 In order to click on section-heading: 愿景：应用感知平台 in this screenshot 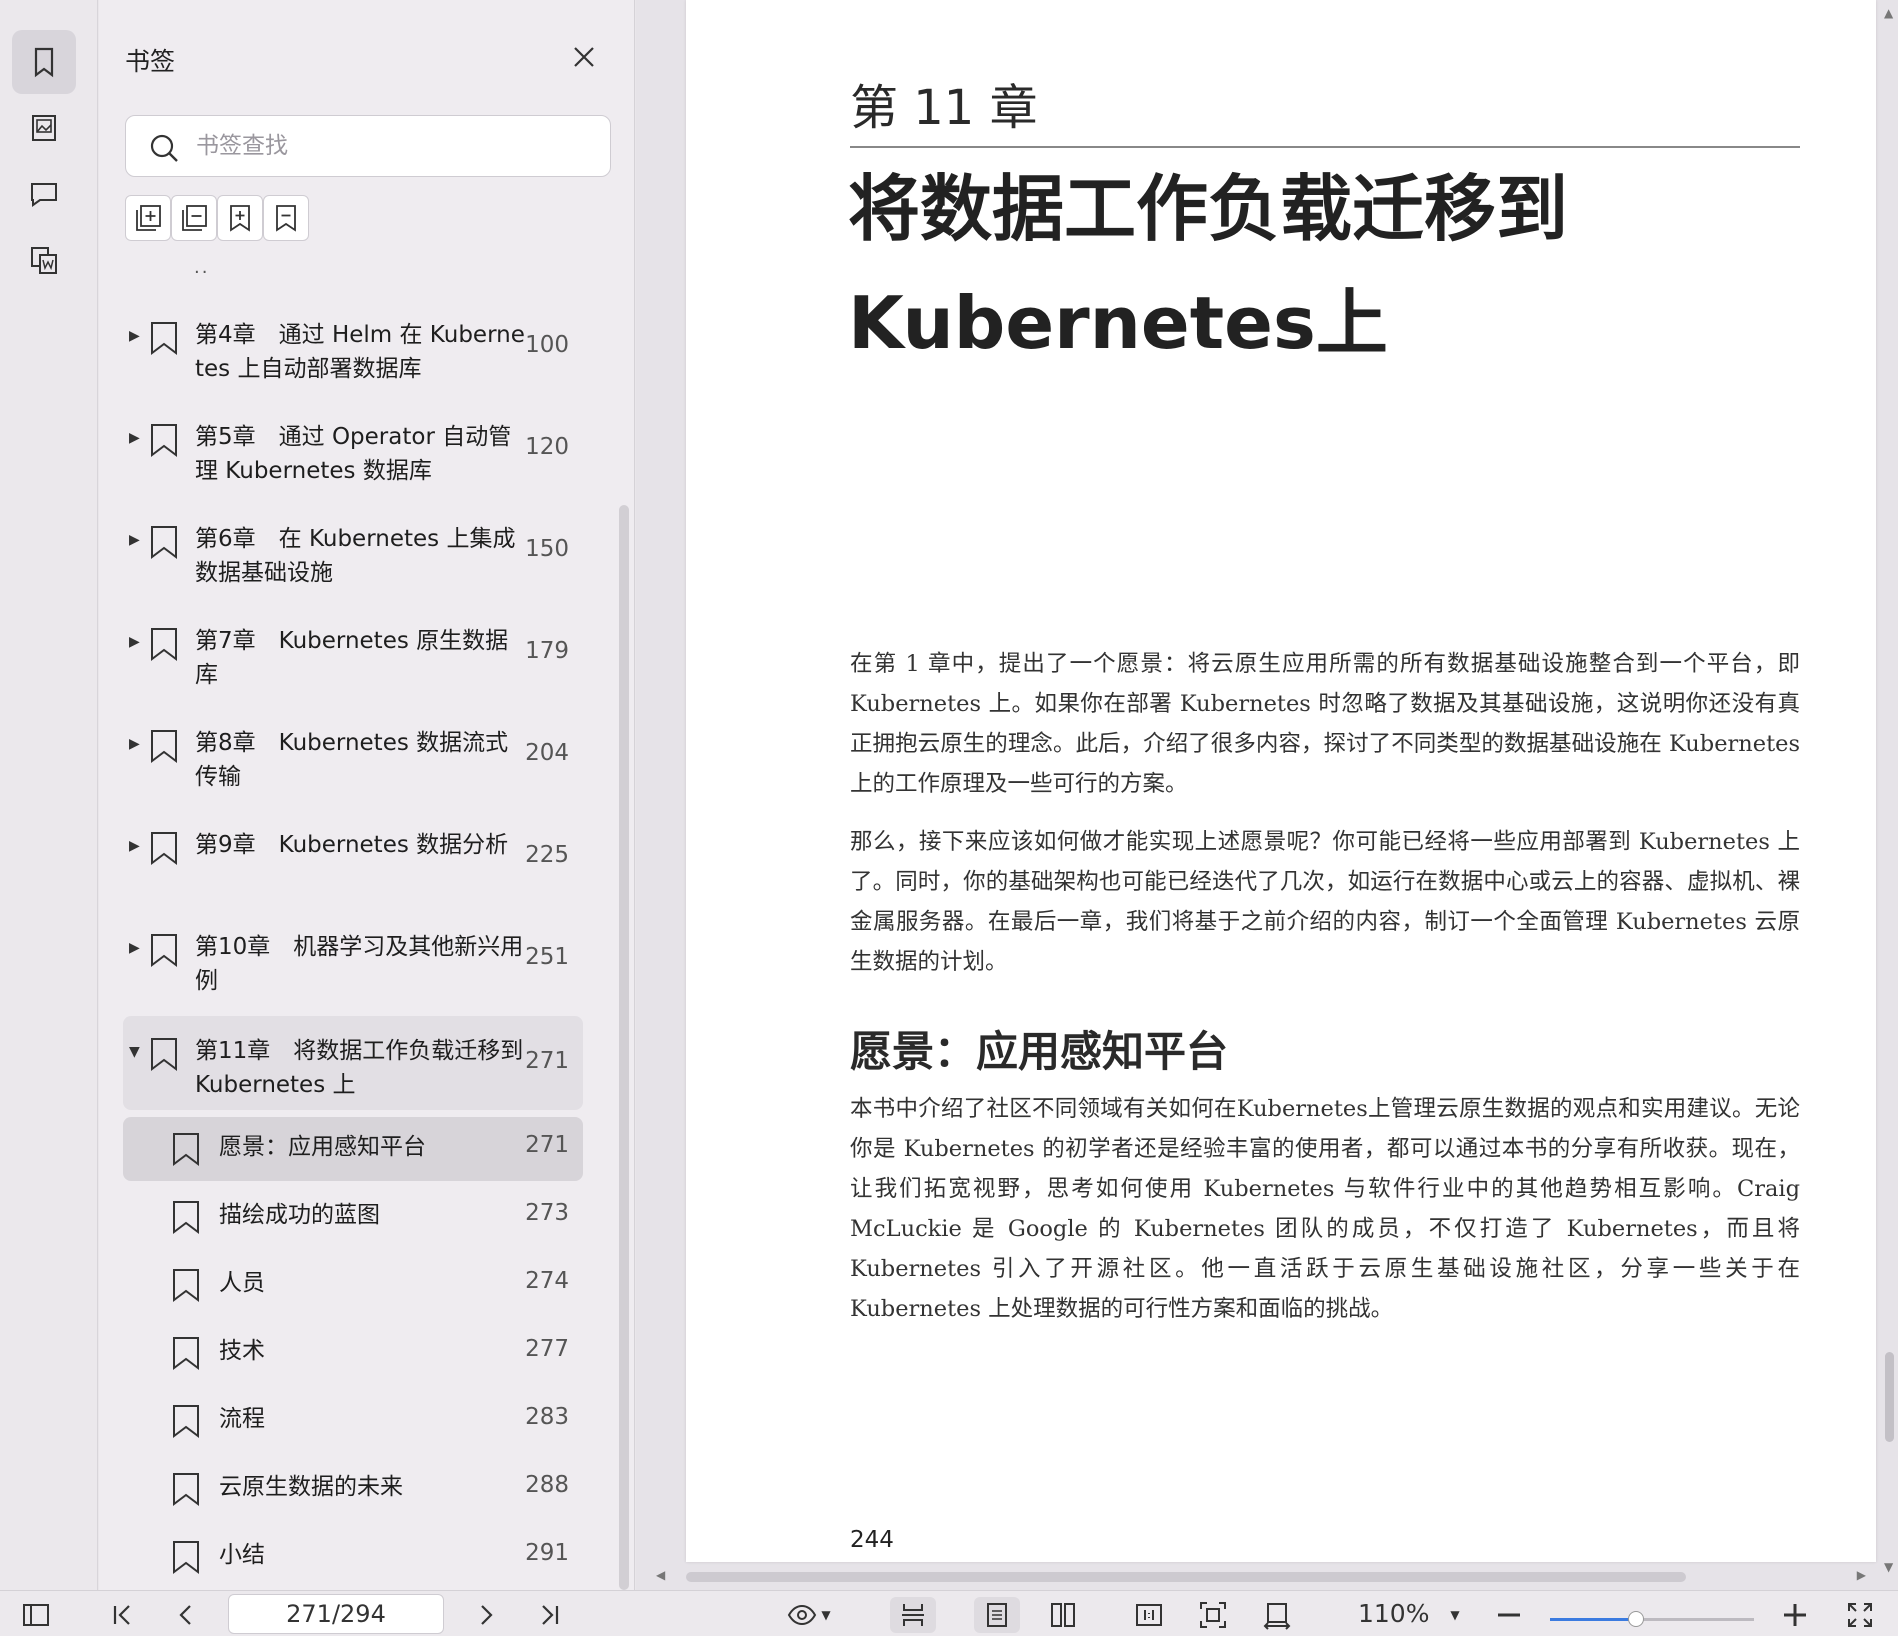, I will do `click(1039, 1051)`.